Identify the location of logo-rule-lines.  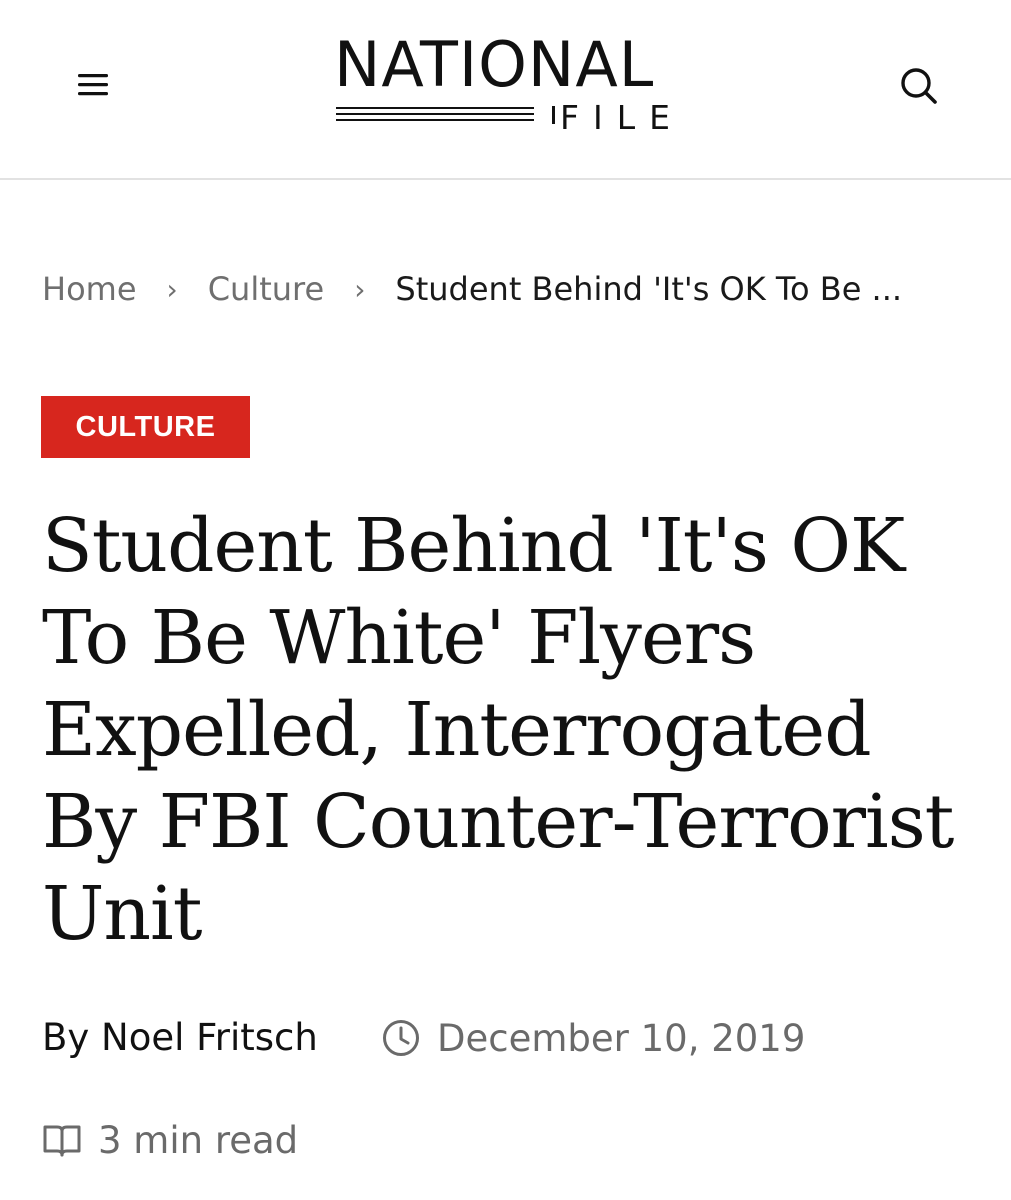
(445, 115).